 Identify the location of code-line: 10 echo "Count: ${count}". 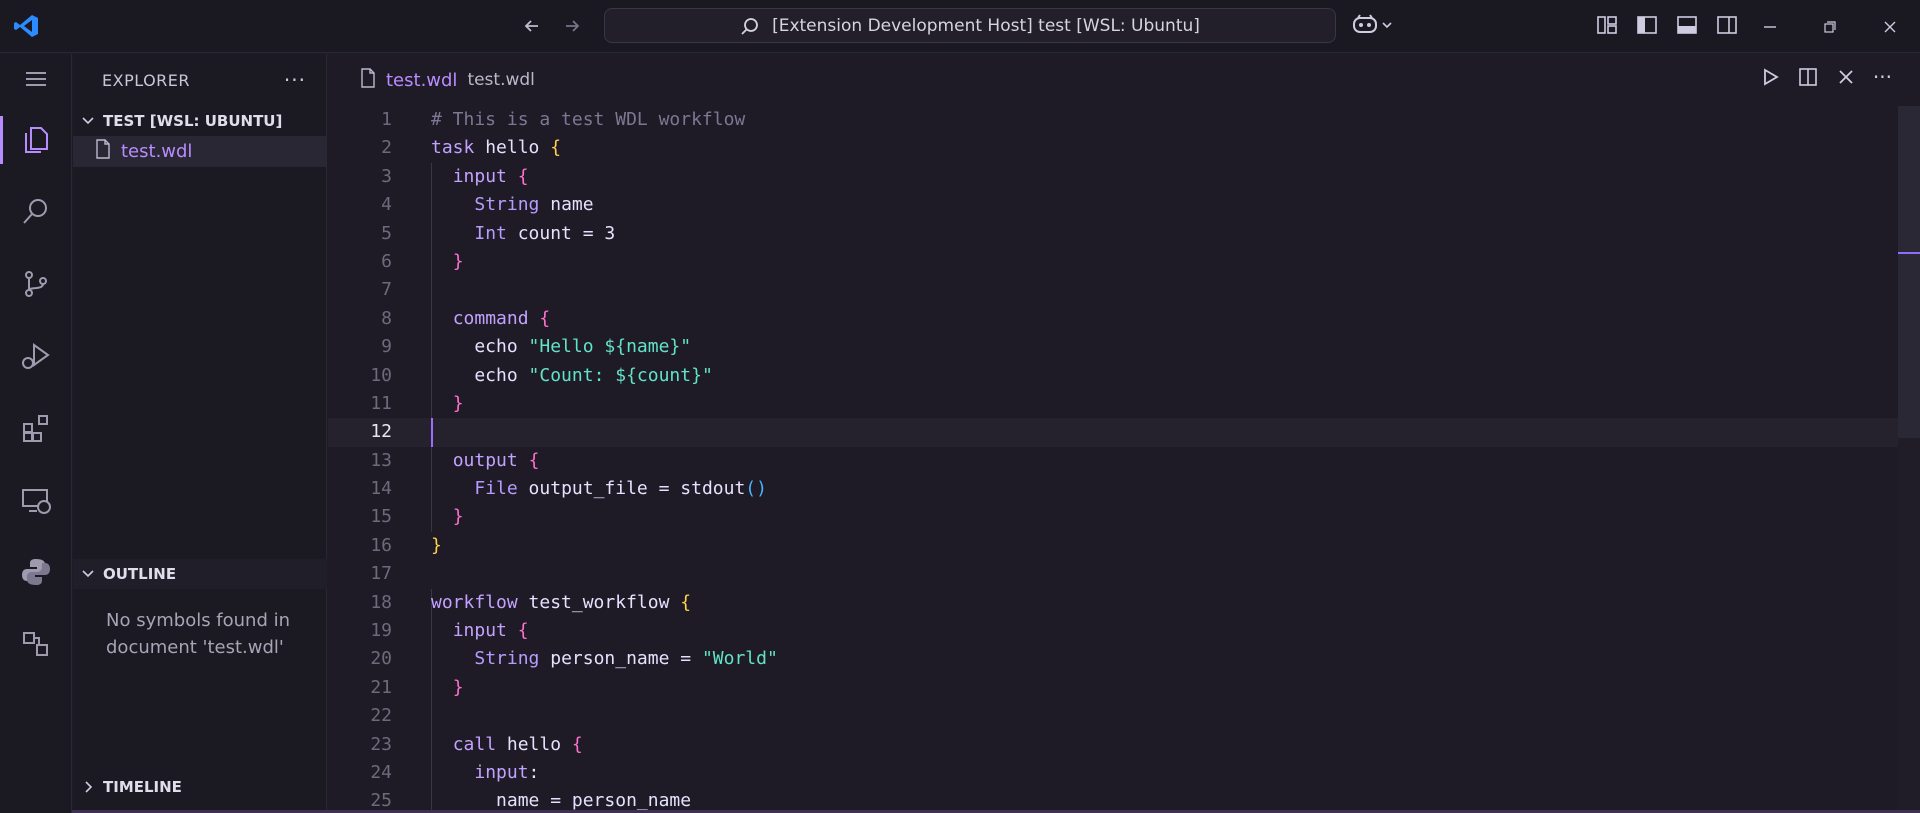
(1124, 376).